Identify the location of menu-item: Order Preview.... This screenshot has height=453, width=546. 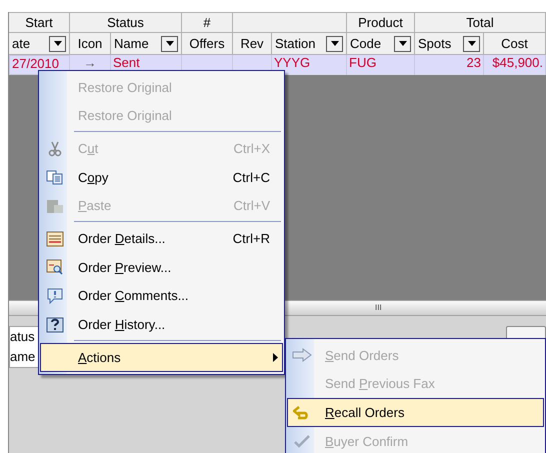
(161, 267).